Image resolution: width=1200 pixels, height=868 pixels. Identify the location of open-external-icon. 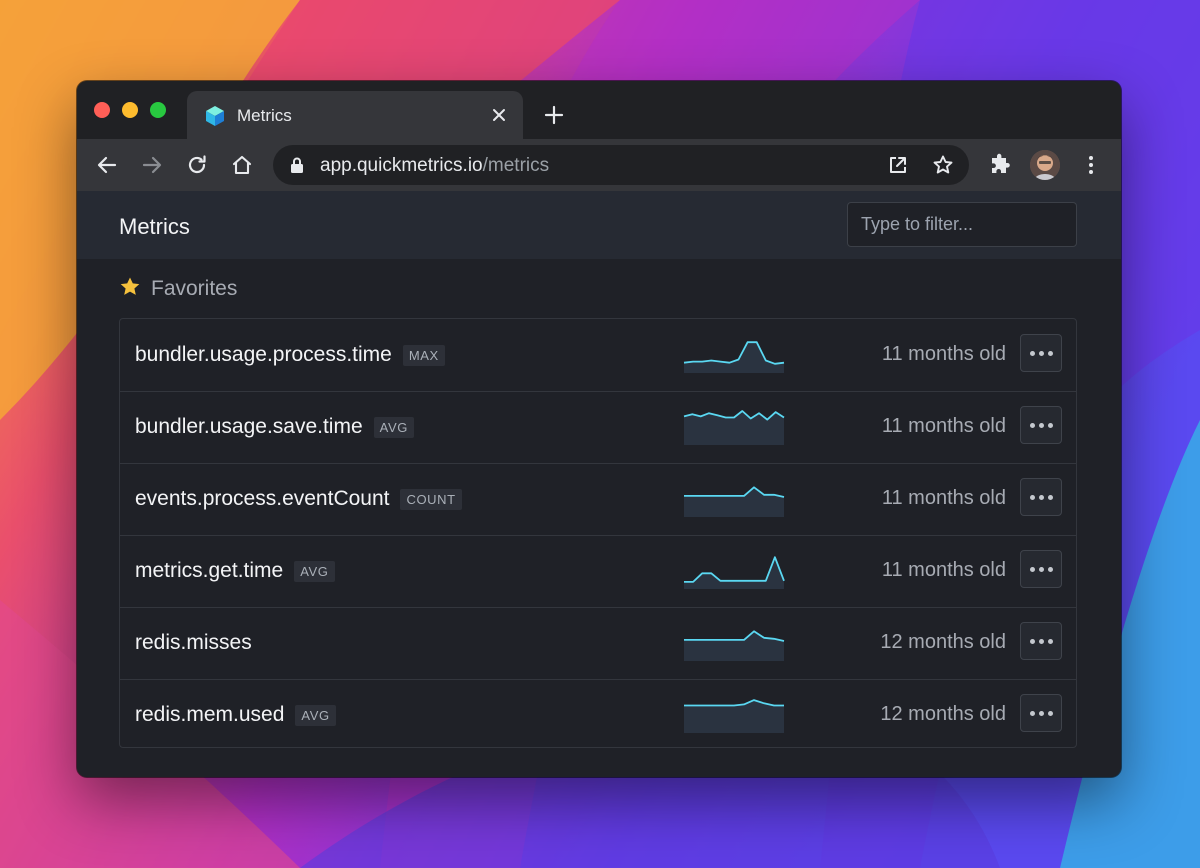
(898, 165).